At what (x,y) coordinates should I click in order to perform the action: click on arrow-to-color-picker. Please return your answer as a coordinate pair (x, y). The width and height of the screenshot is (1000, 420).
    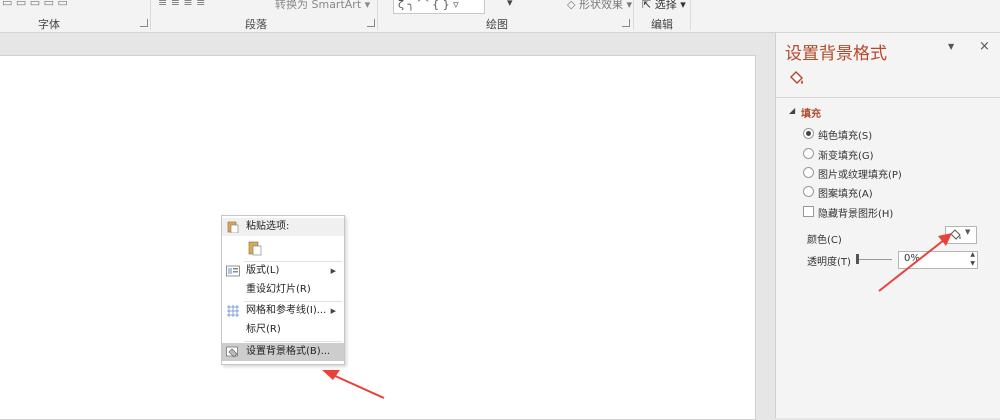
    Looking at the image, I should click on (915, 262).